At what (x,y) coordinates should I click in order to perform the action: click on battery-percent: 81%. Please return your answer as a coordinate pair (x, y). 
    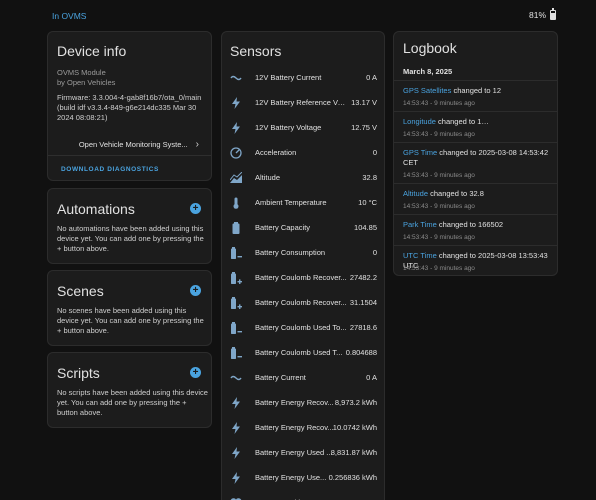
    Looking at the image, I should click on (537, 15).